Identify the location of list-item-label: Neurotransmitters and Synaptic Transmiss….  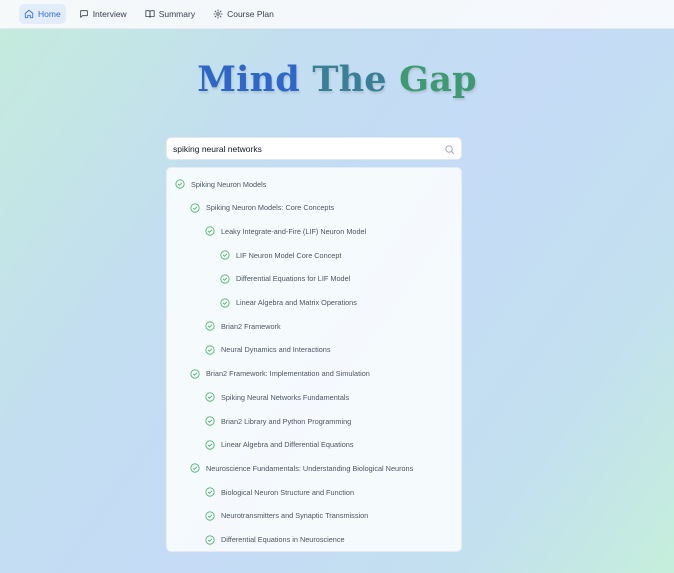
(295, 516).